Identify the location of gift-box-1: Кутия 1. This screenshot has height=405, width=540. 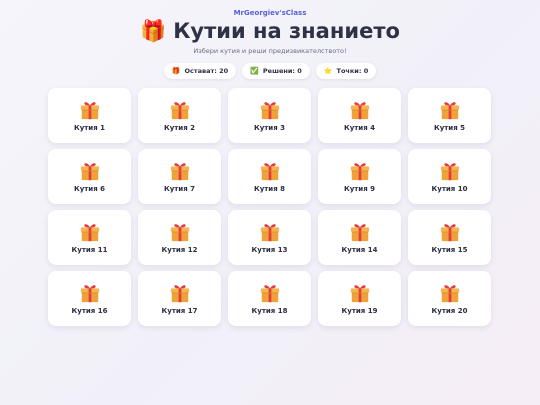
(89, 115).